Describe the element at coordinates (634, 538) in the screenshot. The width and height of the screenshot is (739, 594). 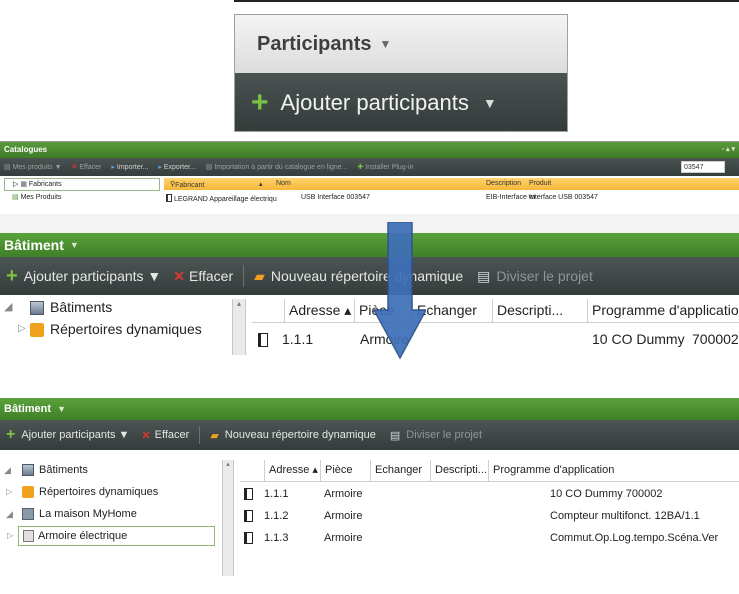
I see `cell-programme: Commut.Op.Log.tempo.Scéna.Ver` at that location.